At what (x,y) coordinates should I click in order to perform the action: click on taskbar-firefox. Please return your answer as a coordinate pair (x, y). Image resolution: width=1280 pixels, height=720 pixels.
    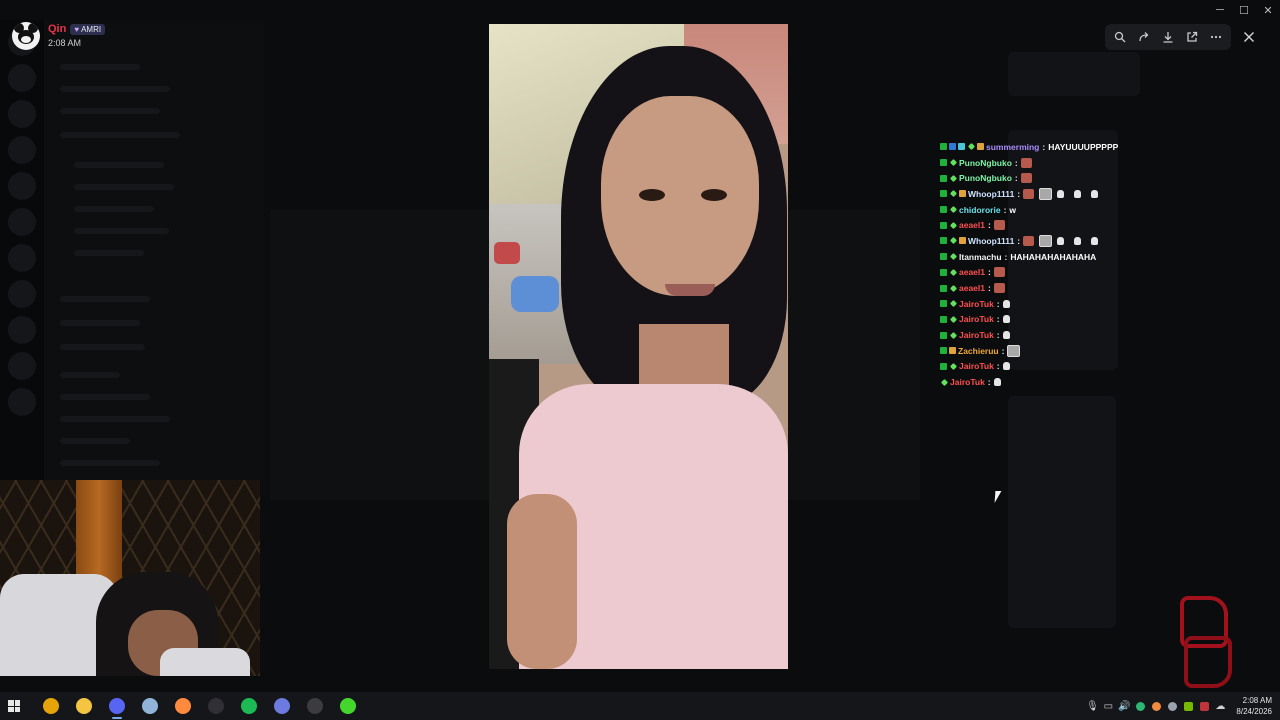
    Looking at the image, I should click on (182, 706).